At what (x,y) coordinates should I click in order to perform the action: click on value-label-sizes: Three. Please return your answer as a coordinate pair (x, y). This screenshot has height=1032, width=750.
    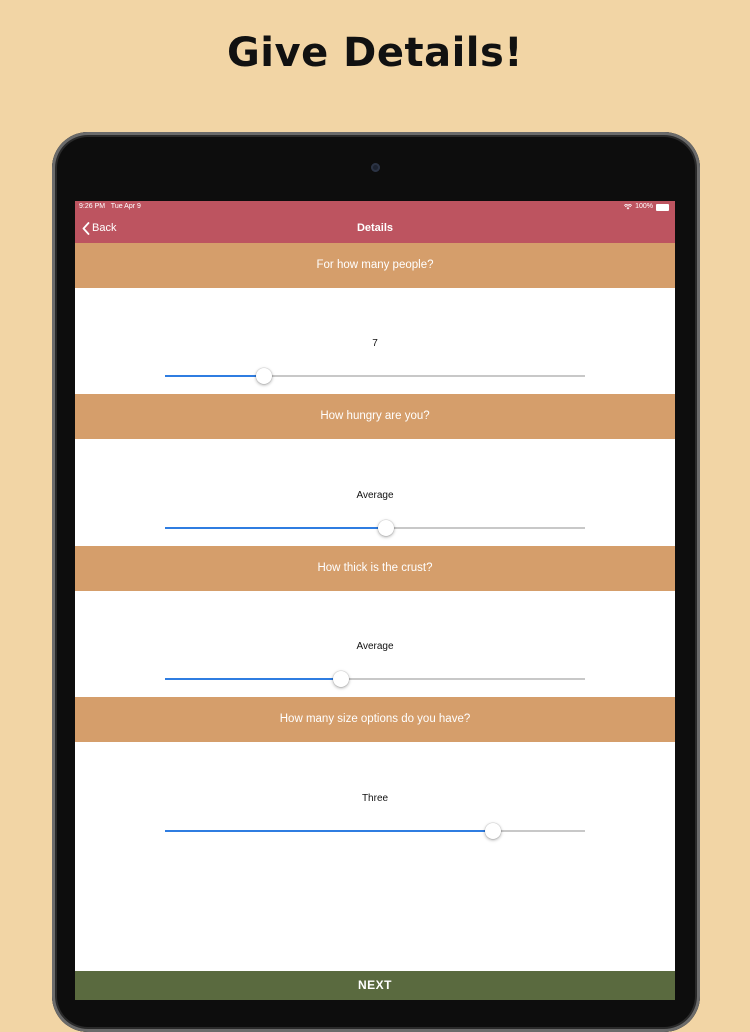
    Looking at the image, I should click on (375, 798).